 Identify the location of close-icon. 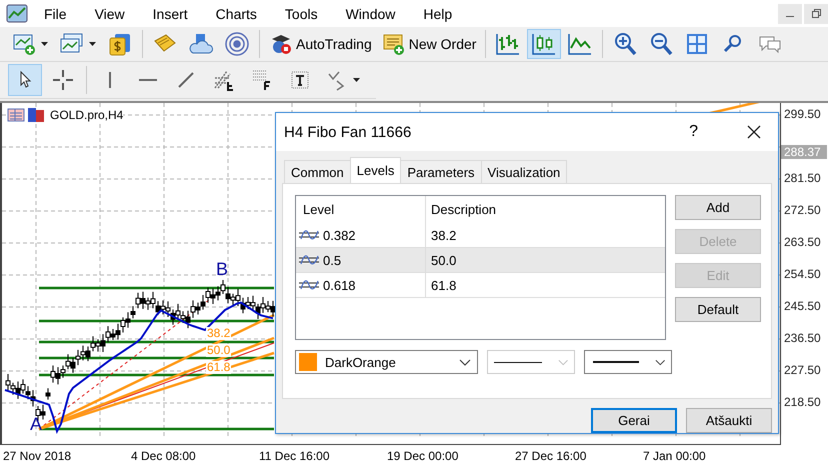
(754, 132).